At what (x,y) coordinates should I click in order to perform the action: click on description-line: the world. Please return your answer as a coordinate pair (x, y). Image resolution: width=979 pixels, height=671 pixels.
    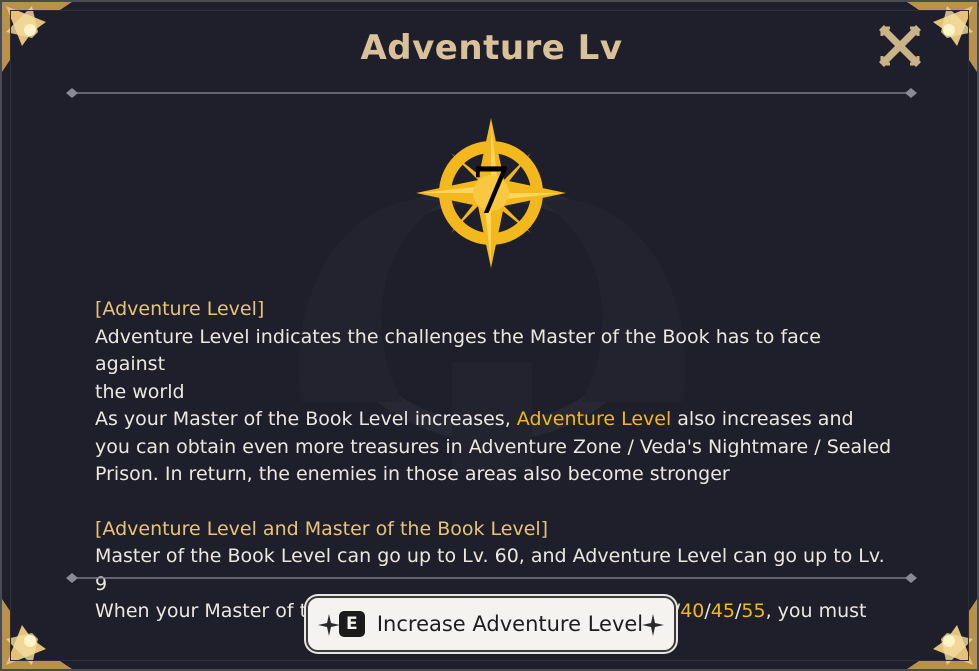
    Looking at the image, I should click on (140, 391).